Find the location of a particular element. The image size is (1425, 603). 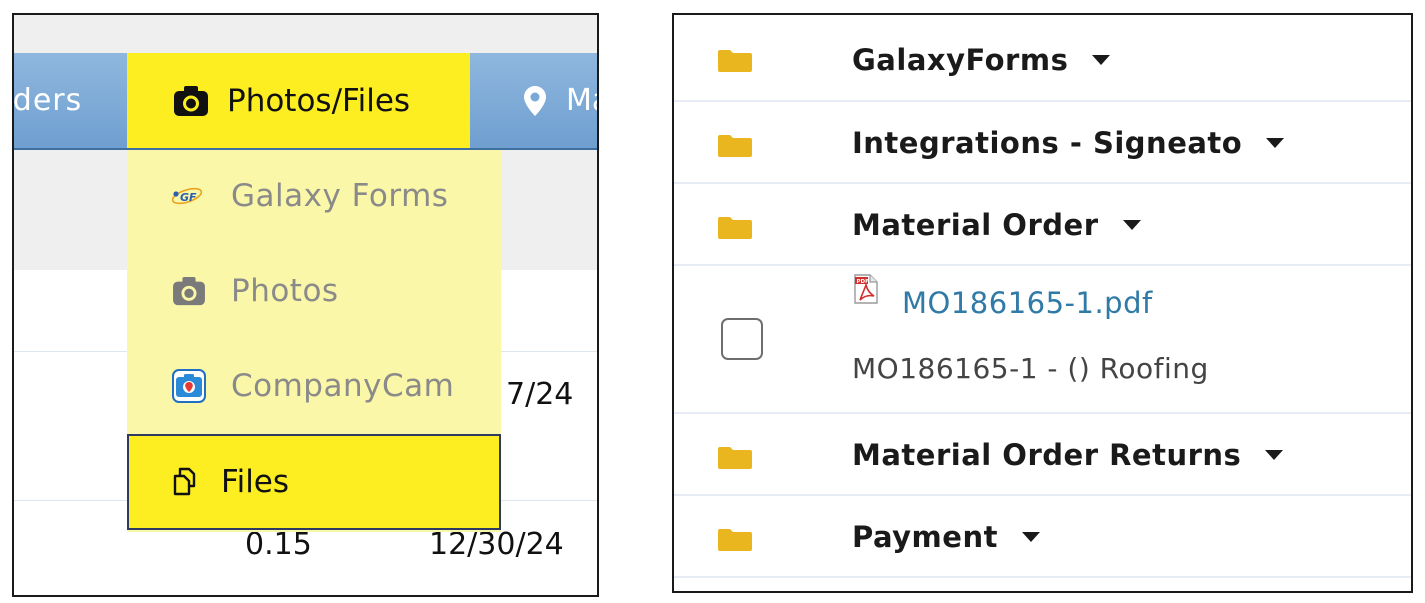

dropdown-item-label: CompanyCam is located at coordinates (343, 386).